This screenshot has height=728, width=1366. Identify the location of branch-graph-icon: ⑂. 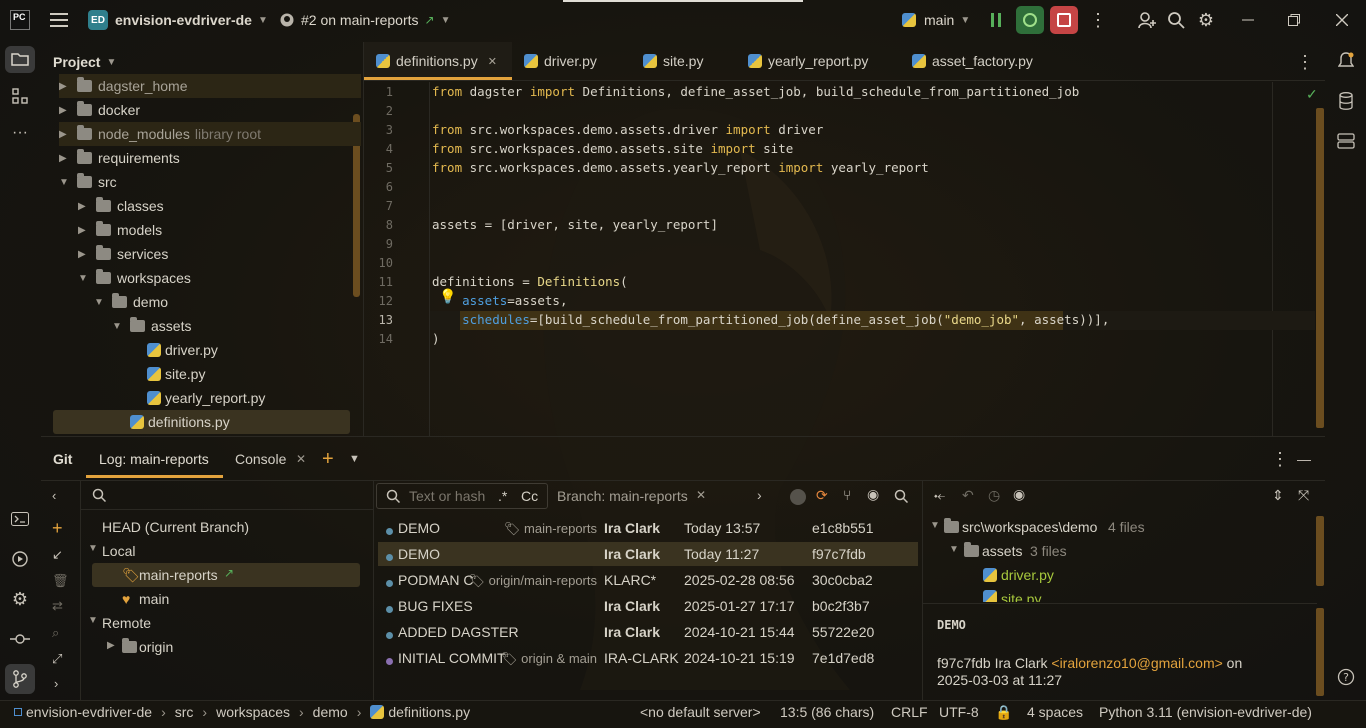
(847, 495).